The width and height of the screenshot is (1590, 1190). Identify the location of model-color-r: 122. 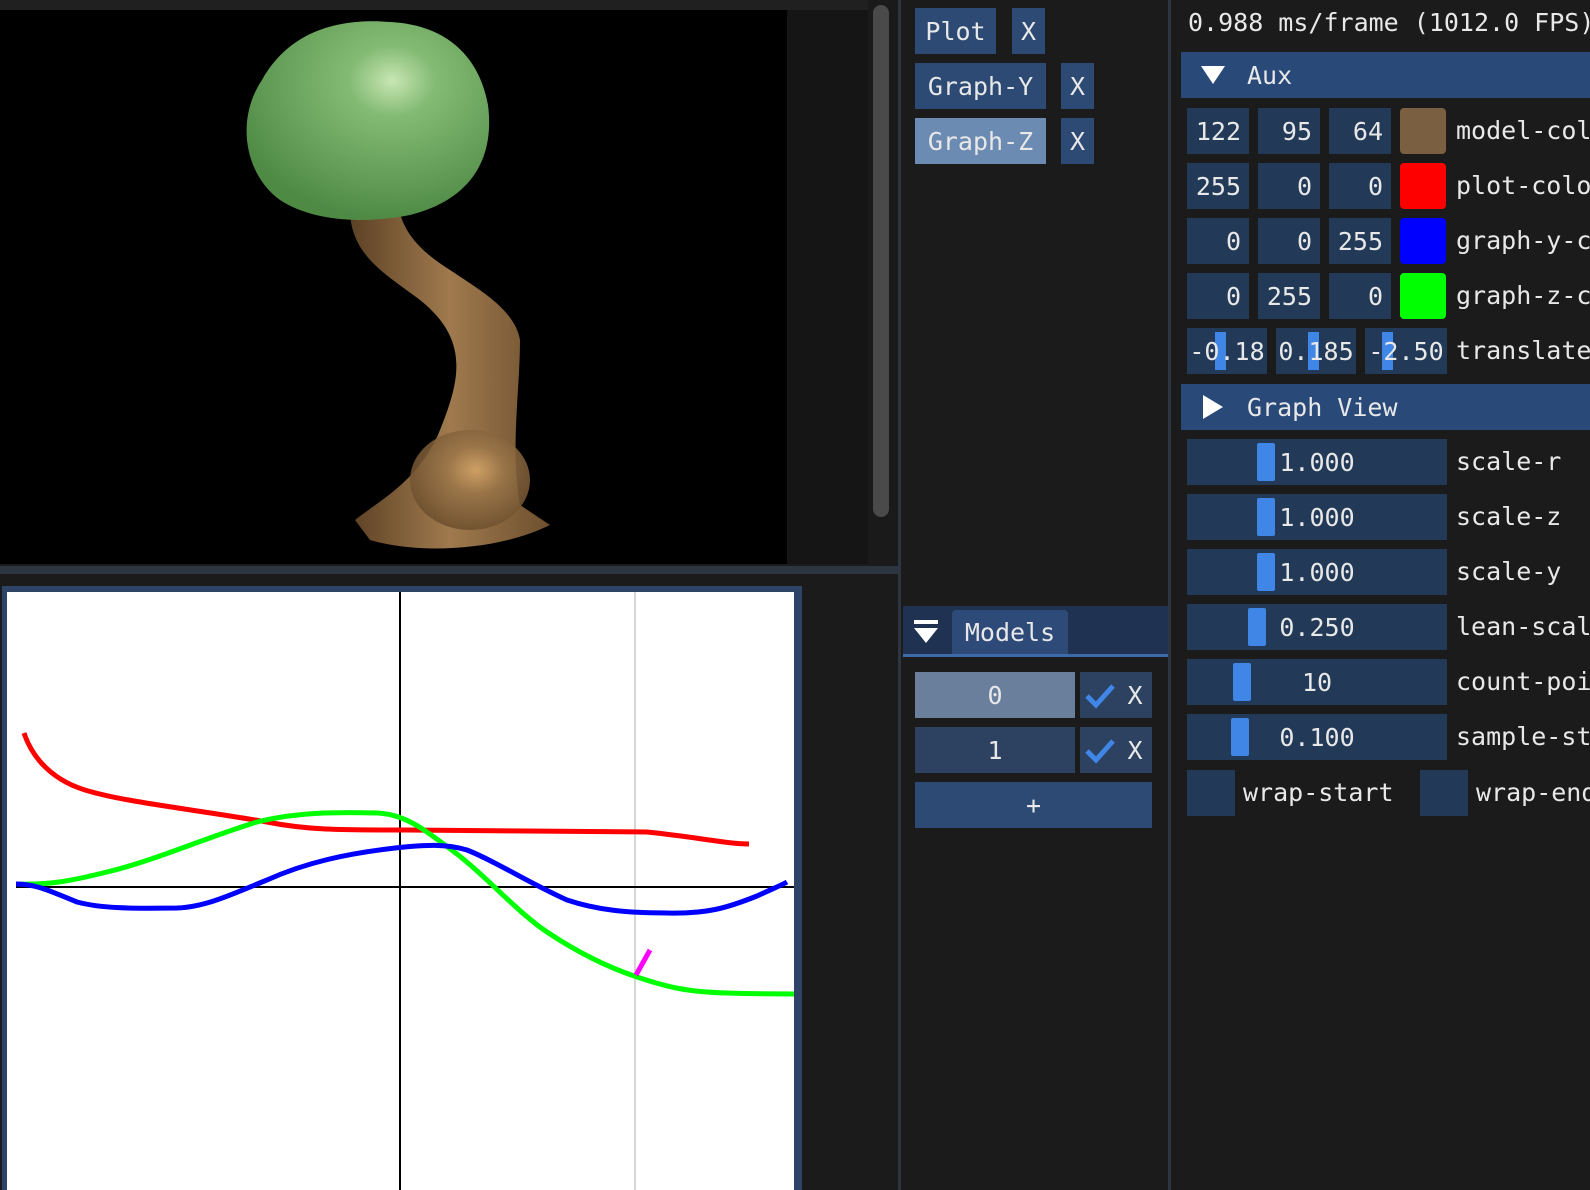
(1218, 131).